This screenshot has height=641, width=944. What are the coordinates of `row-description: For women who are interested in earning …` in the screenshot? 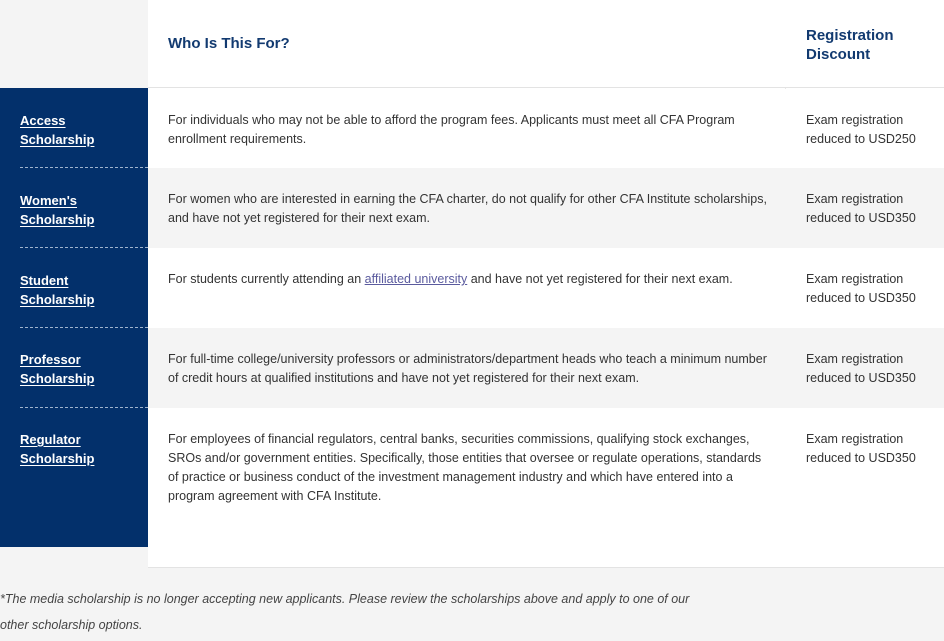 It's located at (471, 209).